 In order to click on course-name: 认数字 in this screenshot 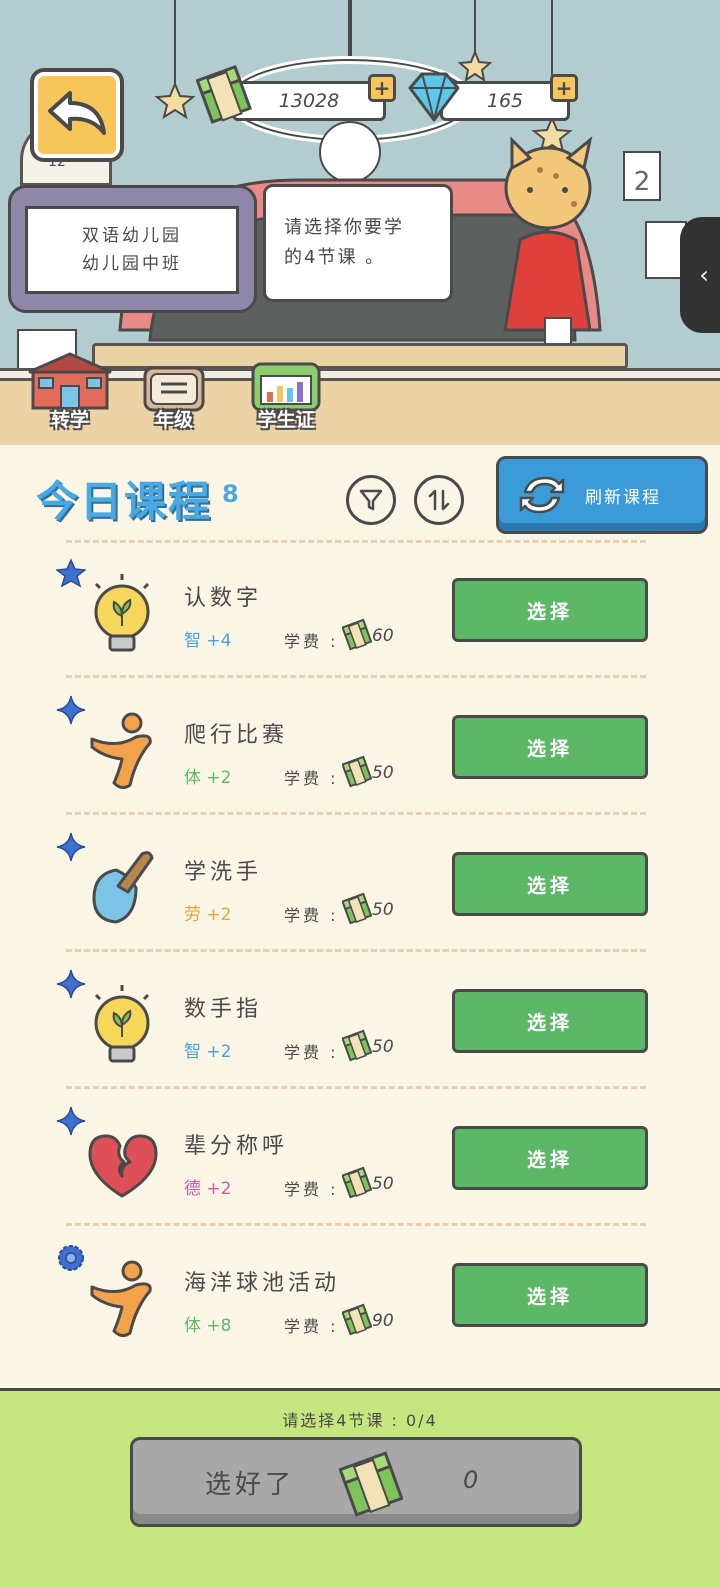, I will do `click(223, 598)`.